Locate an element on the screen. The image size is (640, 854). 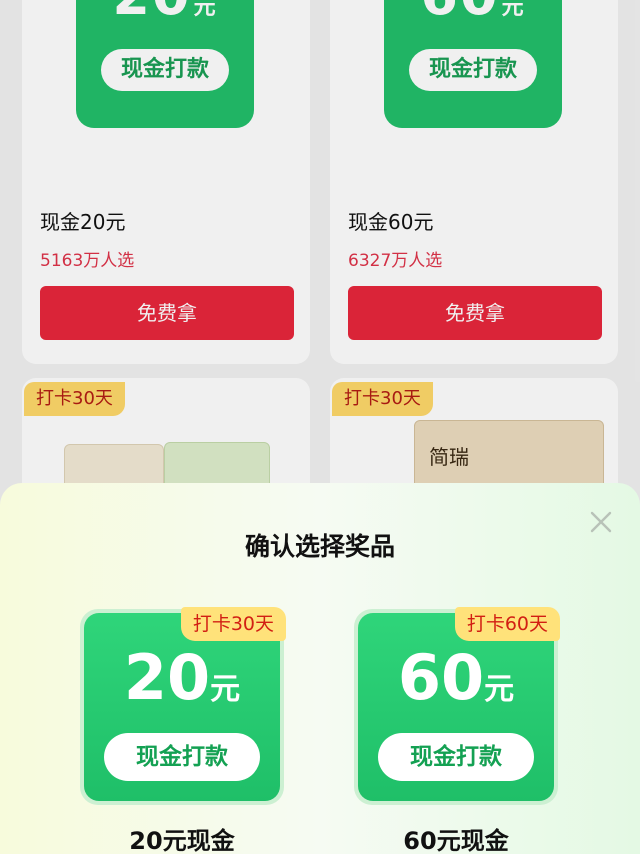
prize-option-20: 20元 现金打款 打卡30天 is located at coordinates (183, 706).